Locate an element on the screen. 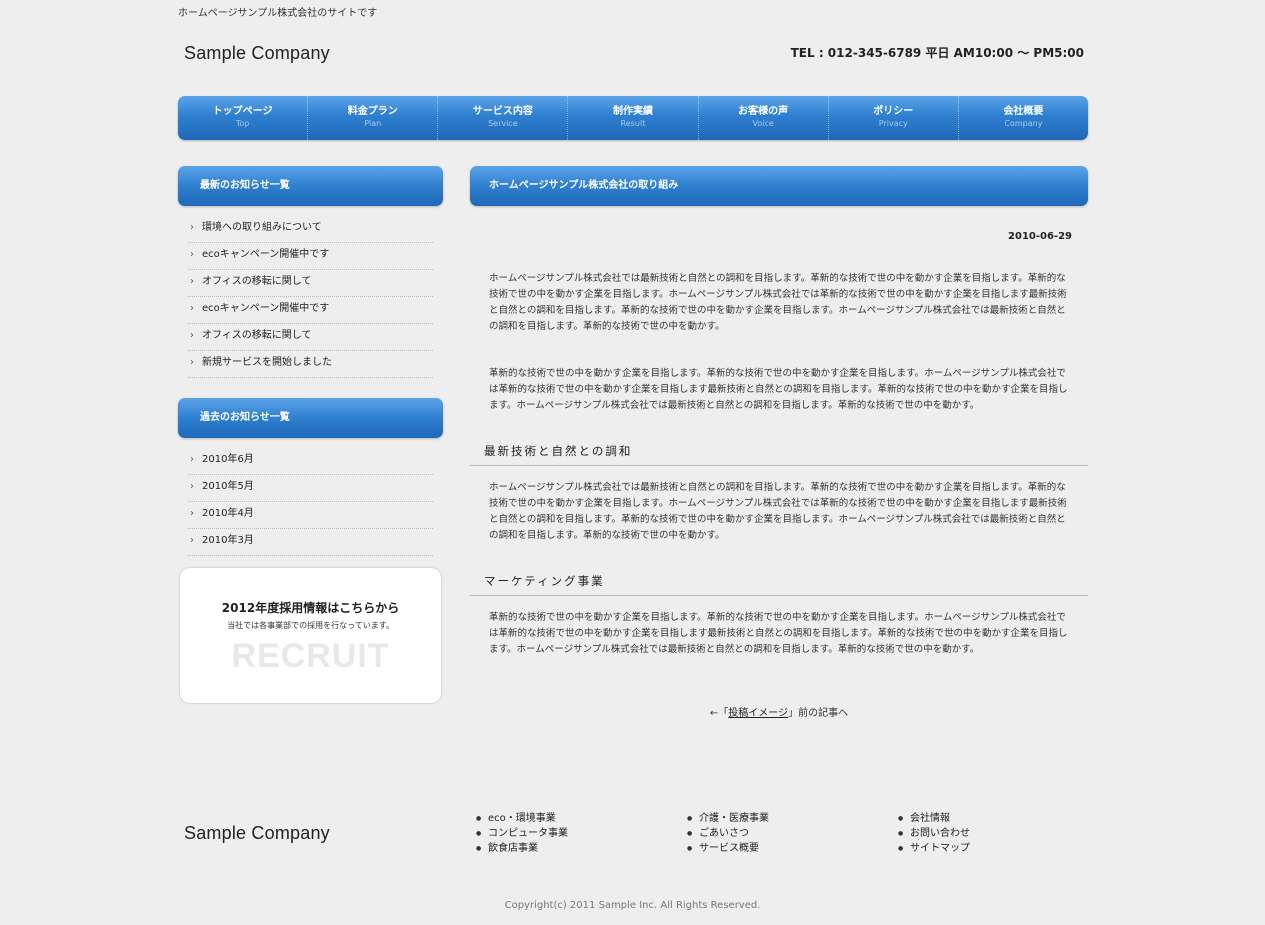 The width and height of the screenshot is (1265, 925). archive-list: 2010年6月 2010年5月 2010年4月 2010年3月 is located at coordinates (310, 502).